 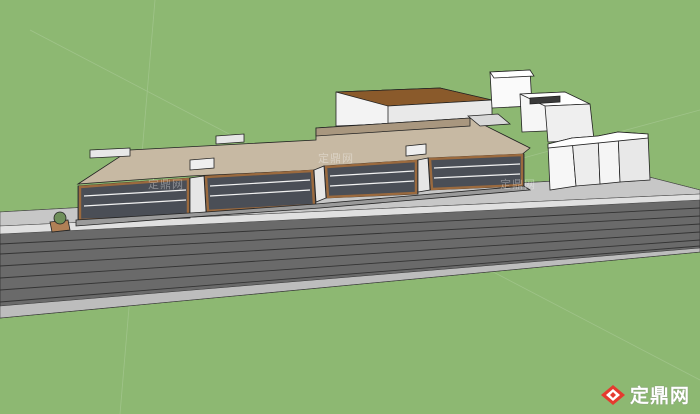 What do you see at coordinates (599, 161) in the screenshot?
I see `white-tower-blocks` at bounding box center [599, 161].